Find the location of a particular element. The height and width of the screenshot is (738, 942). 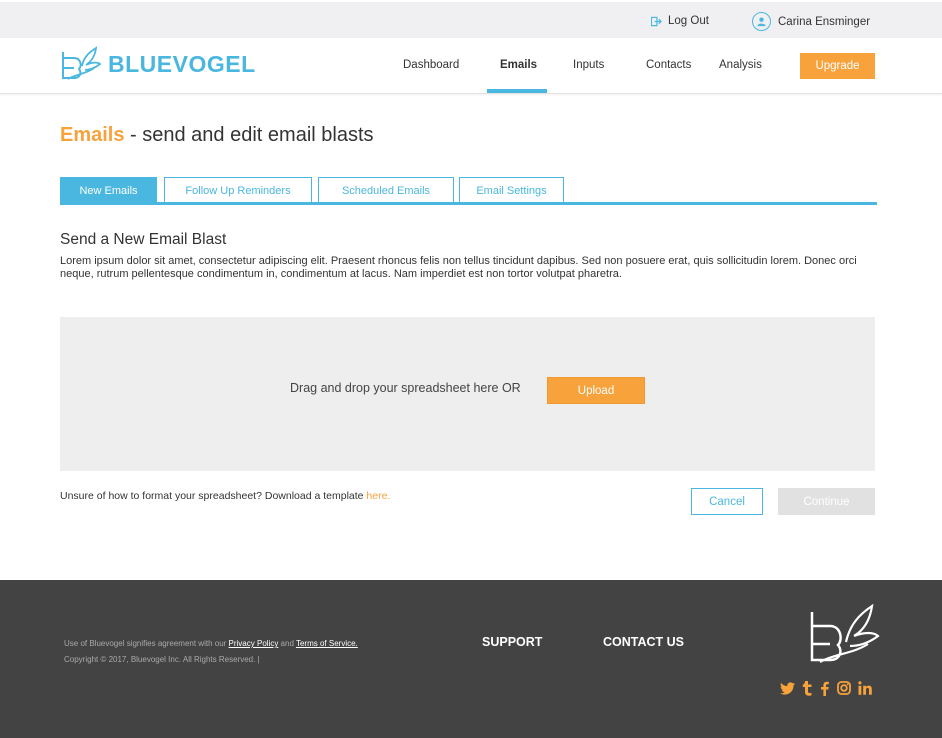

footer-contact-link: CONTACT US is located at coordinates (643, 642).